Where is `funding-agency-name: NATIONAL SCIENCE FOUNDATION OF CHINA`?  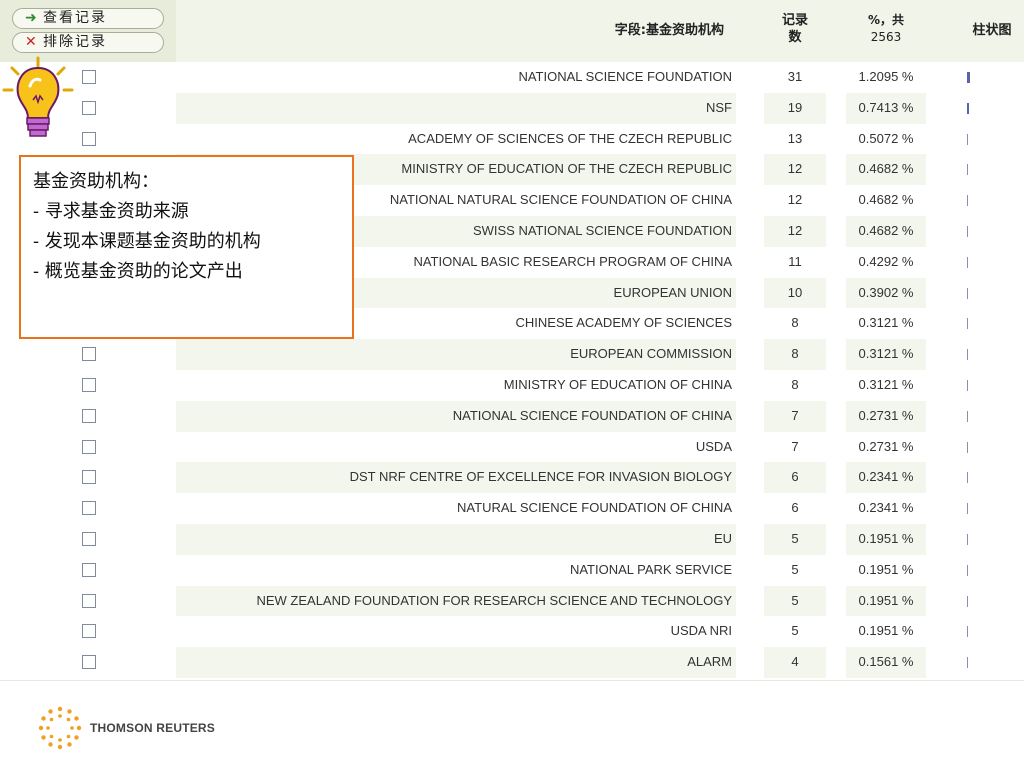 funding-agency-name: NATIONAL SCIENCE FOUNDATION OF CHINA is located at coordinates (456, 416).